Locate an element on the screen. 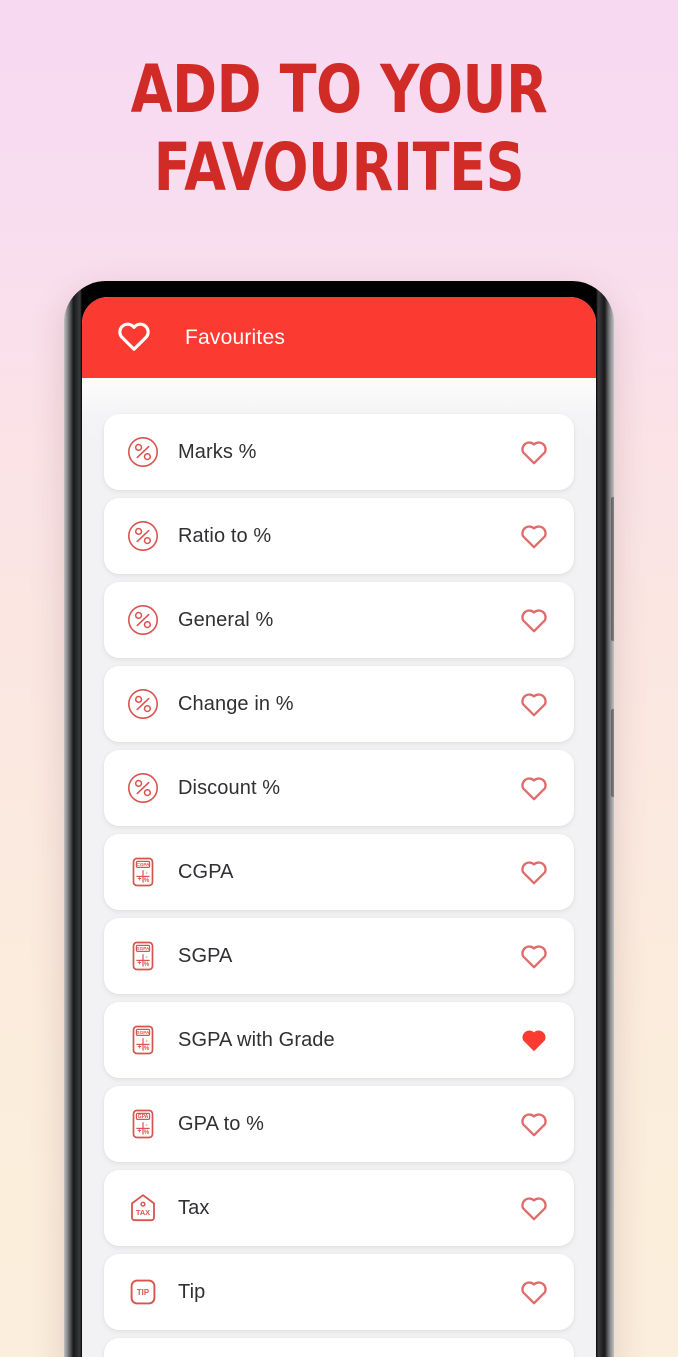  tax-tag-icon: TAX is located at coordinates (143, 1208).